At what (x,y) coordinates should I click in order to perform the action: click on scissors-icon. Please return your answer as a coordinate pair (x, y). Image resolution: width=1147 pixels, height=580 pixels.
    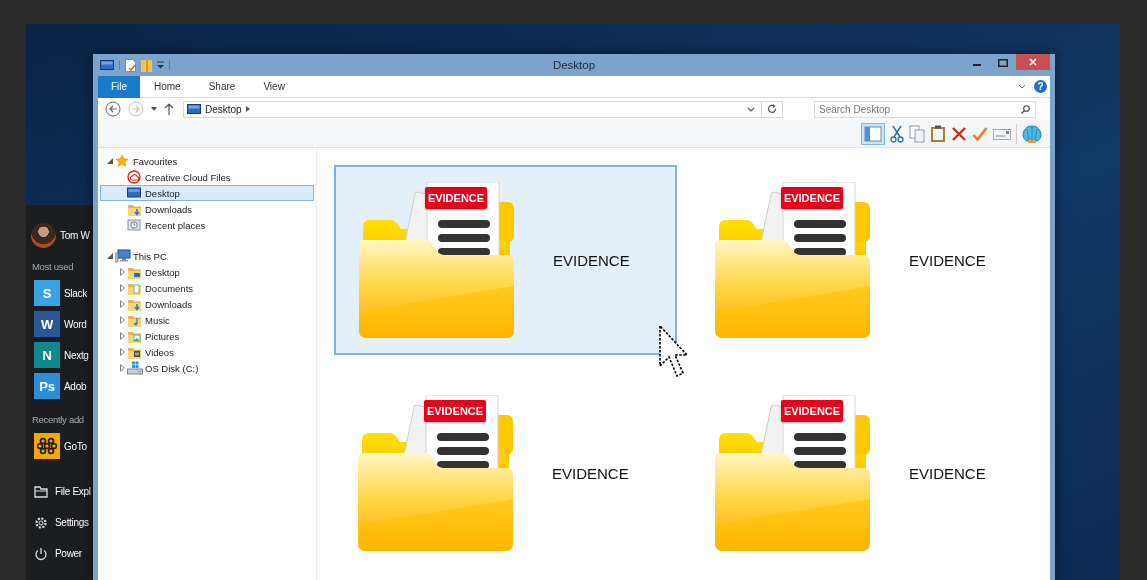
    Looking at the image, I should click on (897, 133).